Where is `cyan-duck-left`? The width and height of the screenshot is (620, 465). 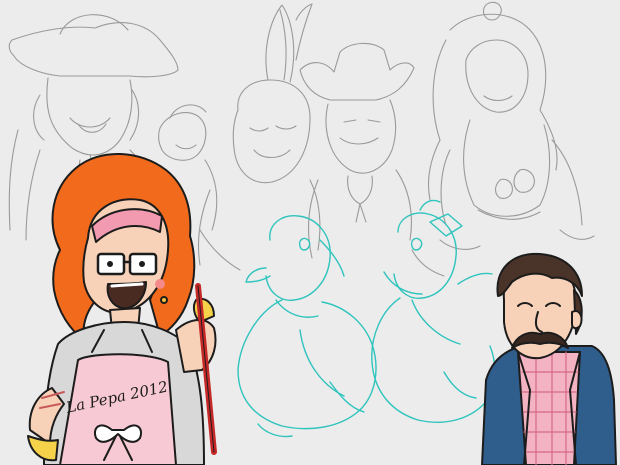 cyan-duck-left is located at coordinates (307, 326).